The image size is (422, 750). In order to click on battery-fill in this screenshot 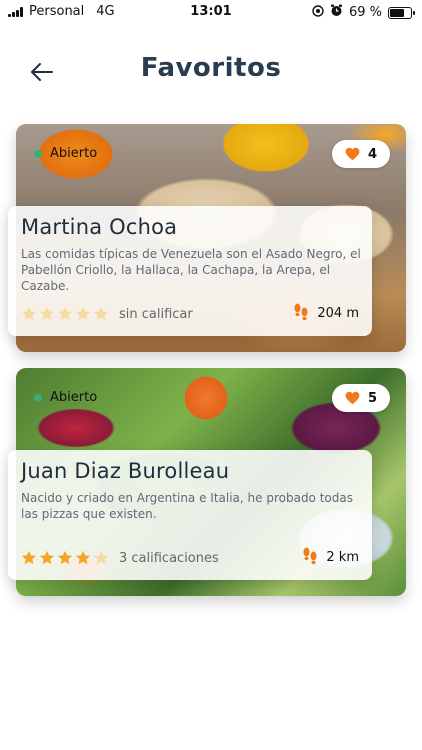, I will do `click(397, 12)`.